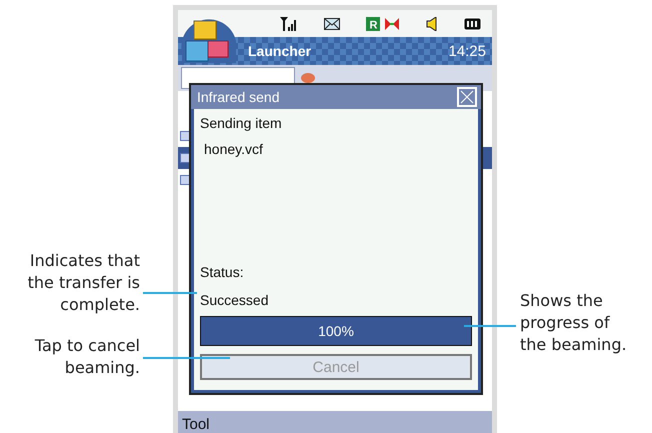 This screenshot has width=652, height=433. What do you see at coordinates (84, 283) in the screenshot?
I see `callout-text: Indicates that the transfer is complete.` at bounding box center [84, 283].